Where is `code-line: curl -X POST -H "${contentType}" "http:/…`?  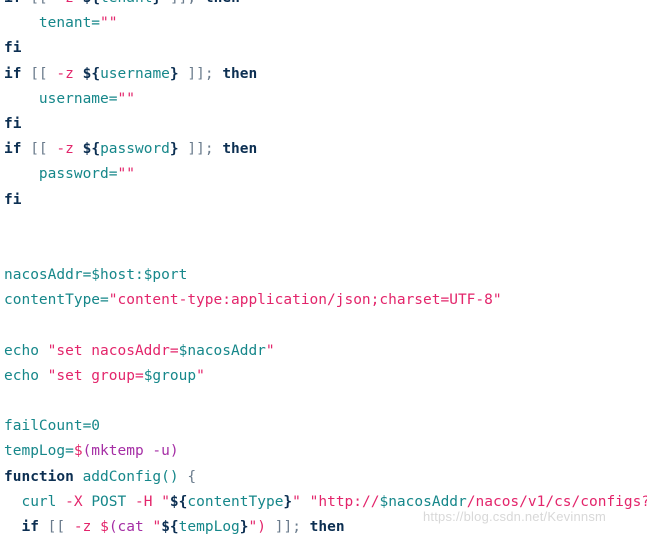 code-line: curl -X POST -H "${contentType}" "http:/… is located at coordinates (323, 502).